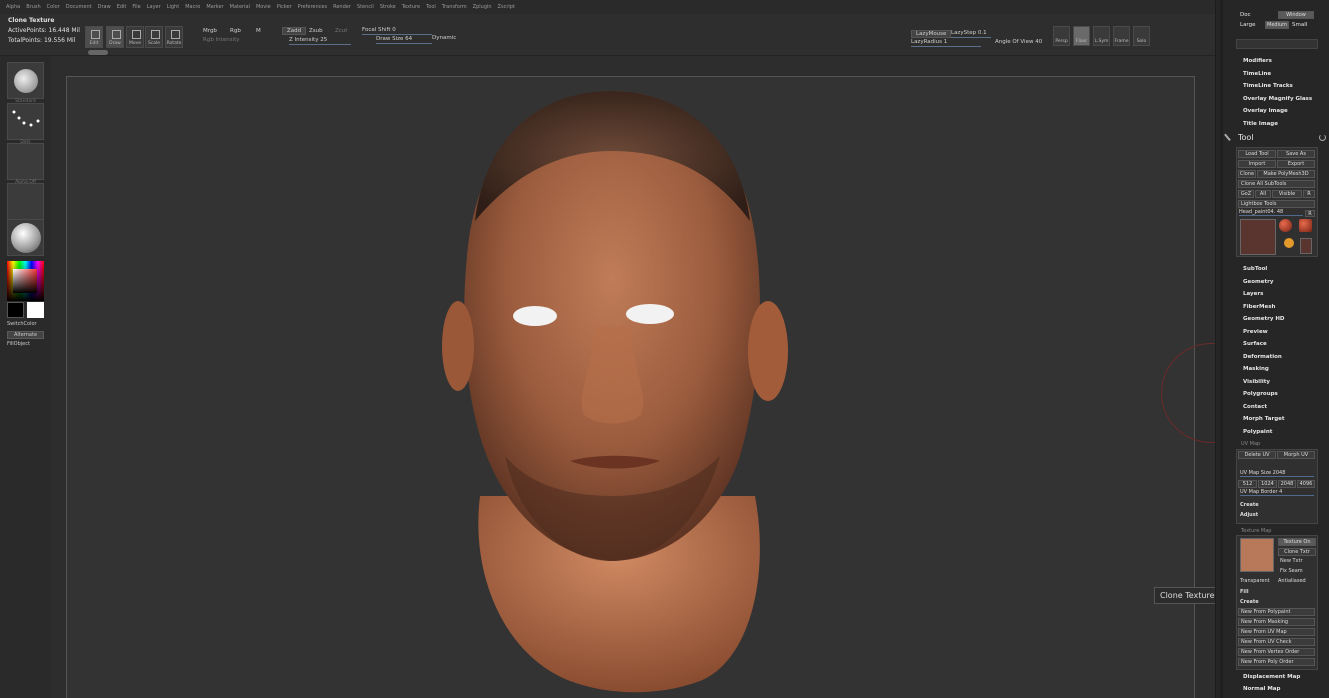 The height and width of the screenshot is (698, 1329). I want to click on tray-search-field, so click(1277, 44).